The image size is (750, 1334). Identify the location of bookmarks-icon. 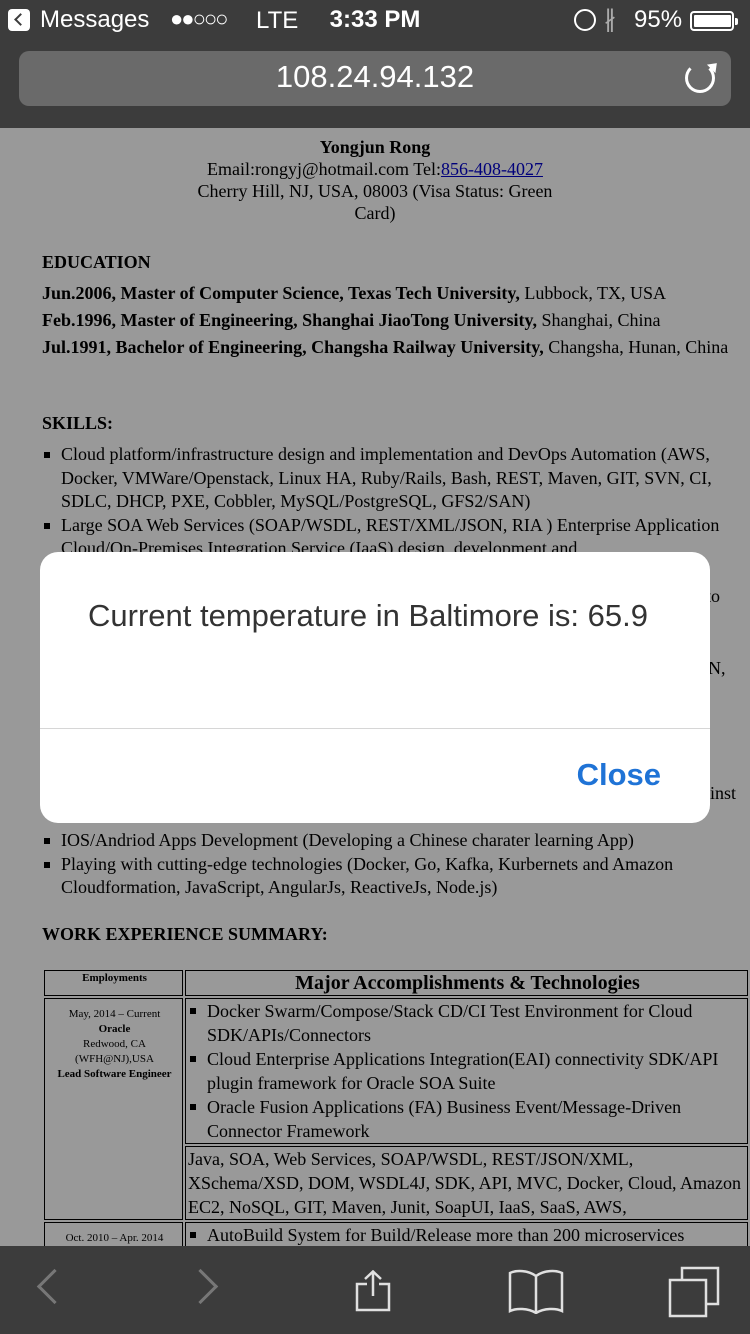
(536, 1291).